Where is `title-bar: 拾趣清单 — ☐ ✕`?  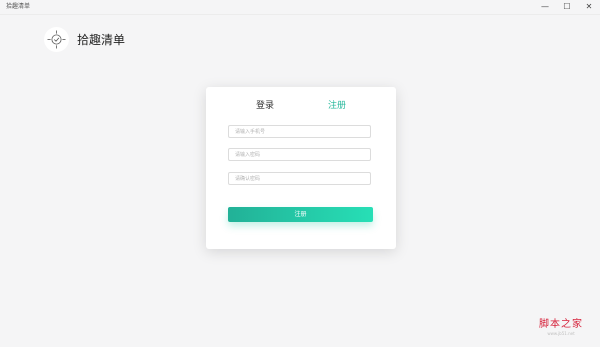
title-bar: 拾趣清单 — ☐ ✕ is located at coordinates (300, 7).